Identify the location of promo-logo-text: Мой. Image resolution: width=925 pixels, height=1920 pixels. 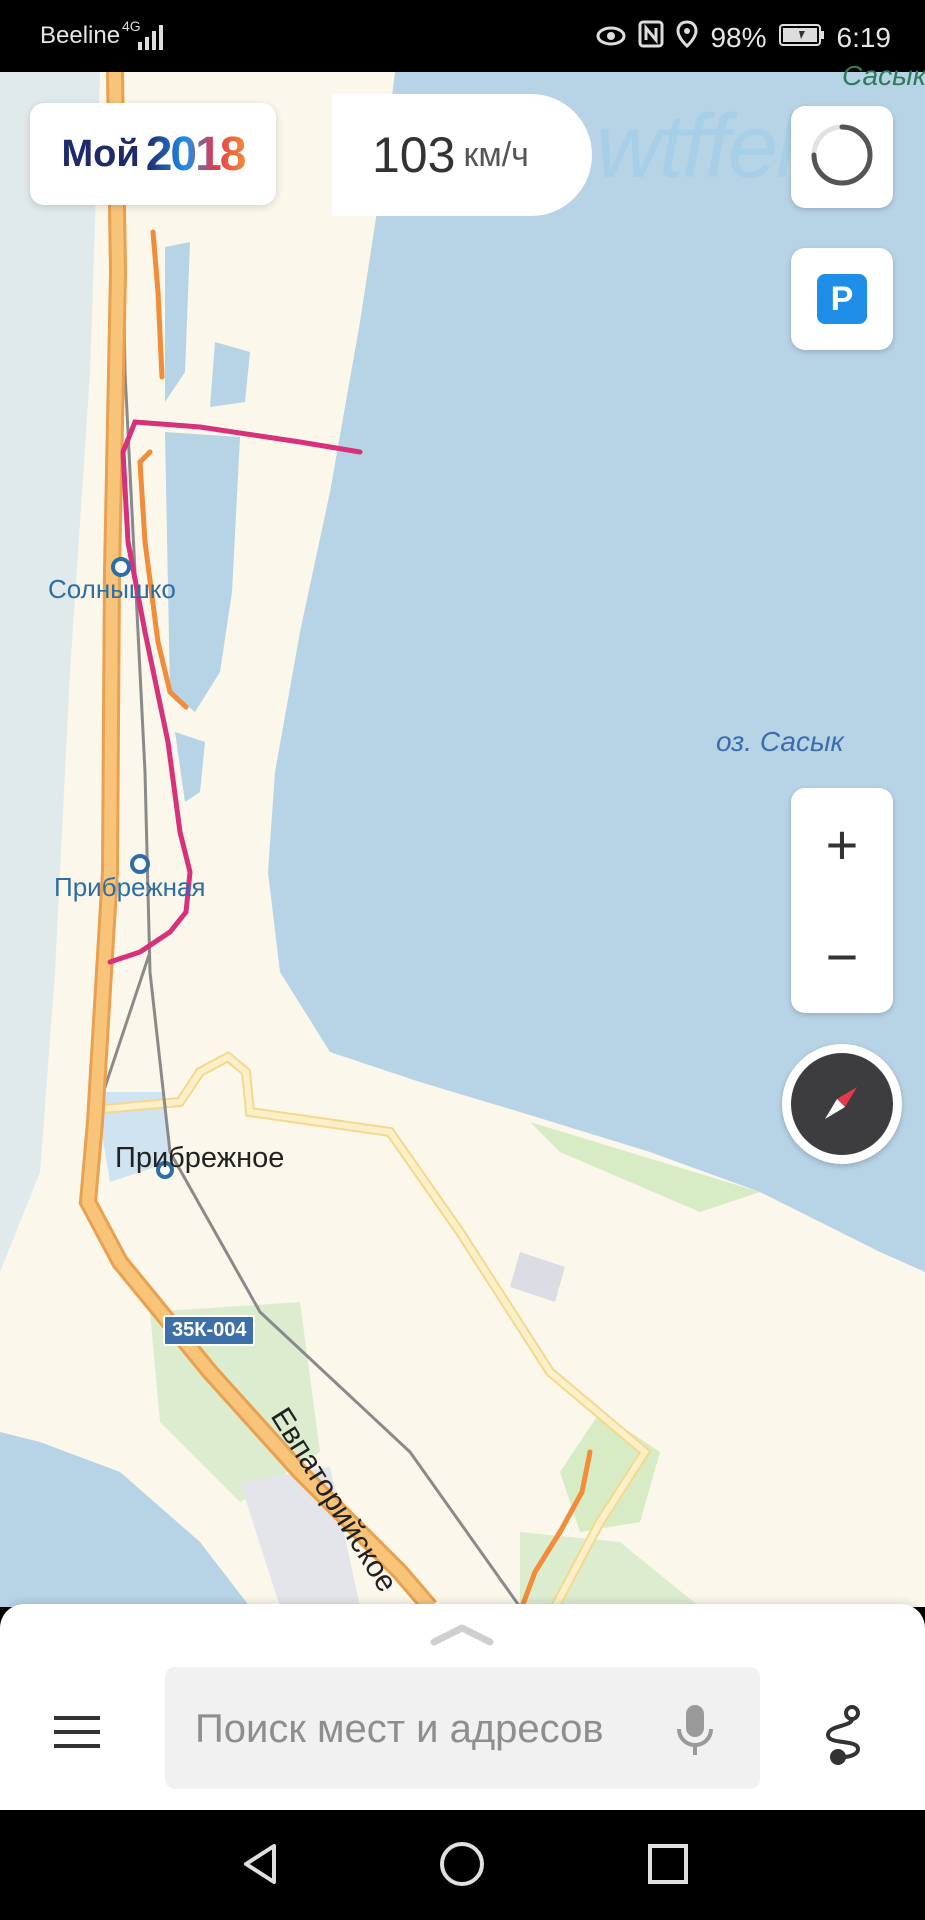
(100, 153).